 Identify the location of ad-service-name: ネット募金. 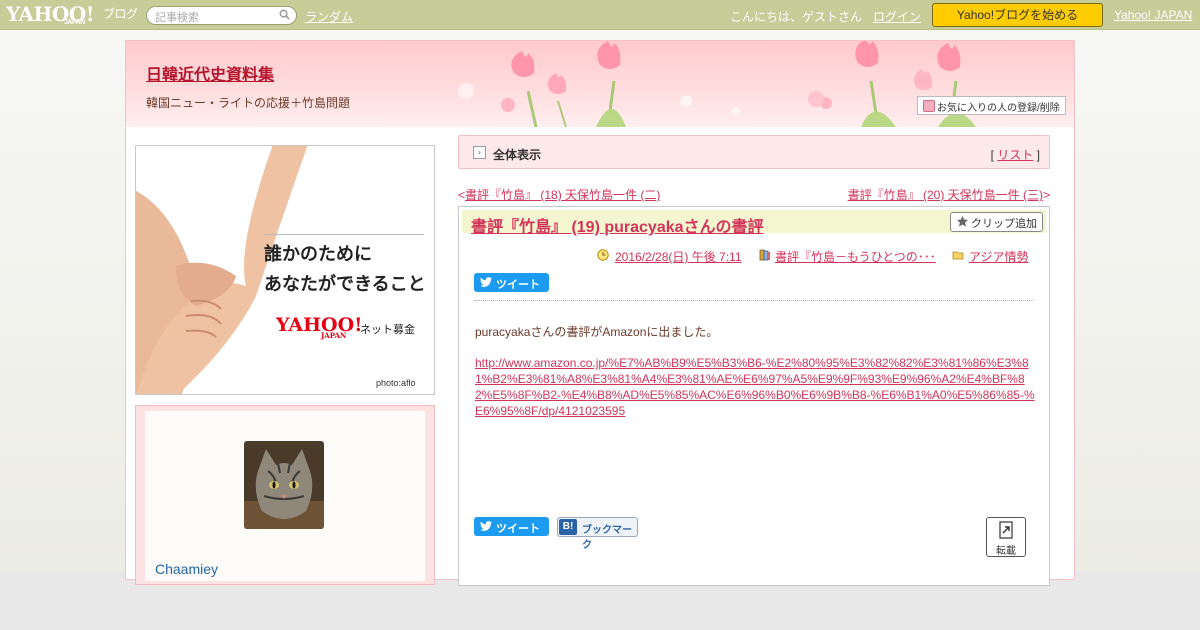
(387, 330).